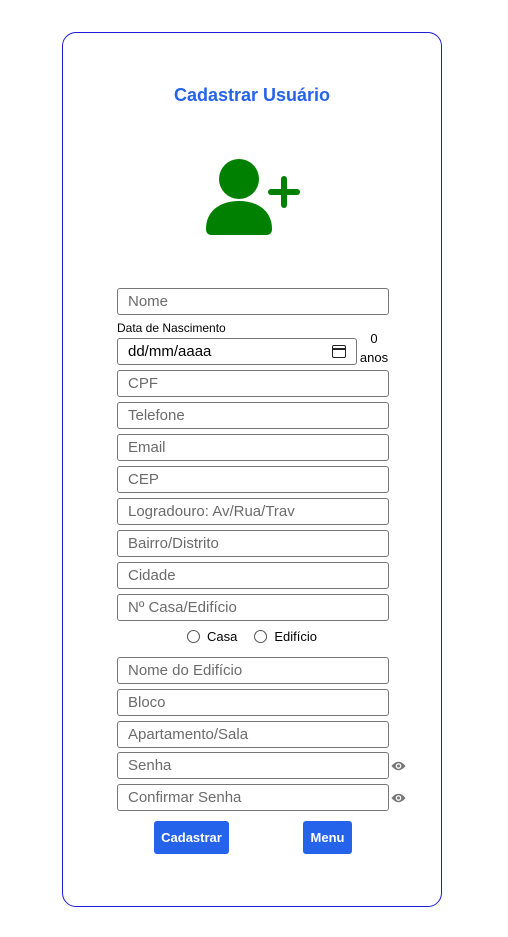 The width and height of the screenshot is (508, 937). What do you see at coordinates (253, 479) in the screenshot?
I see `cep-input` at bounding box center [253, 479].